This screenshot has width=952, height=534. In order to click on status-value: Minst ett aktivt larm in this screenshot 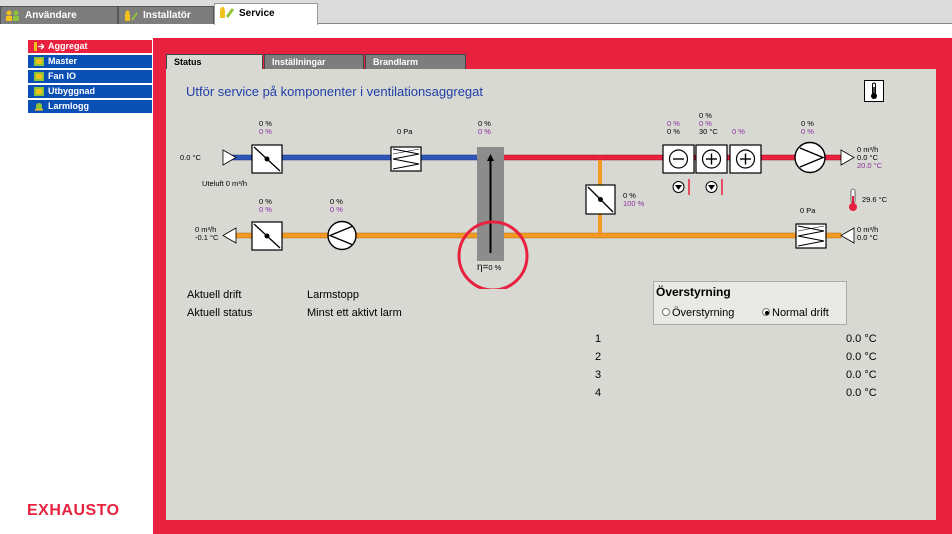, I will do `click(354, 313)`.